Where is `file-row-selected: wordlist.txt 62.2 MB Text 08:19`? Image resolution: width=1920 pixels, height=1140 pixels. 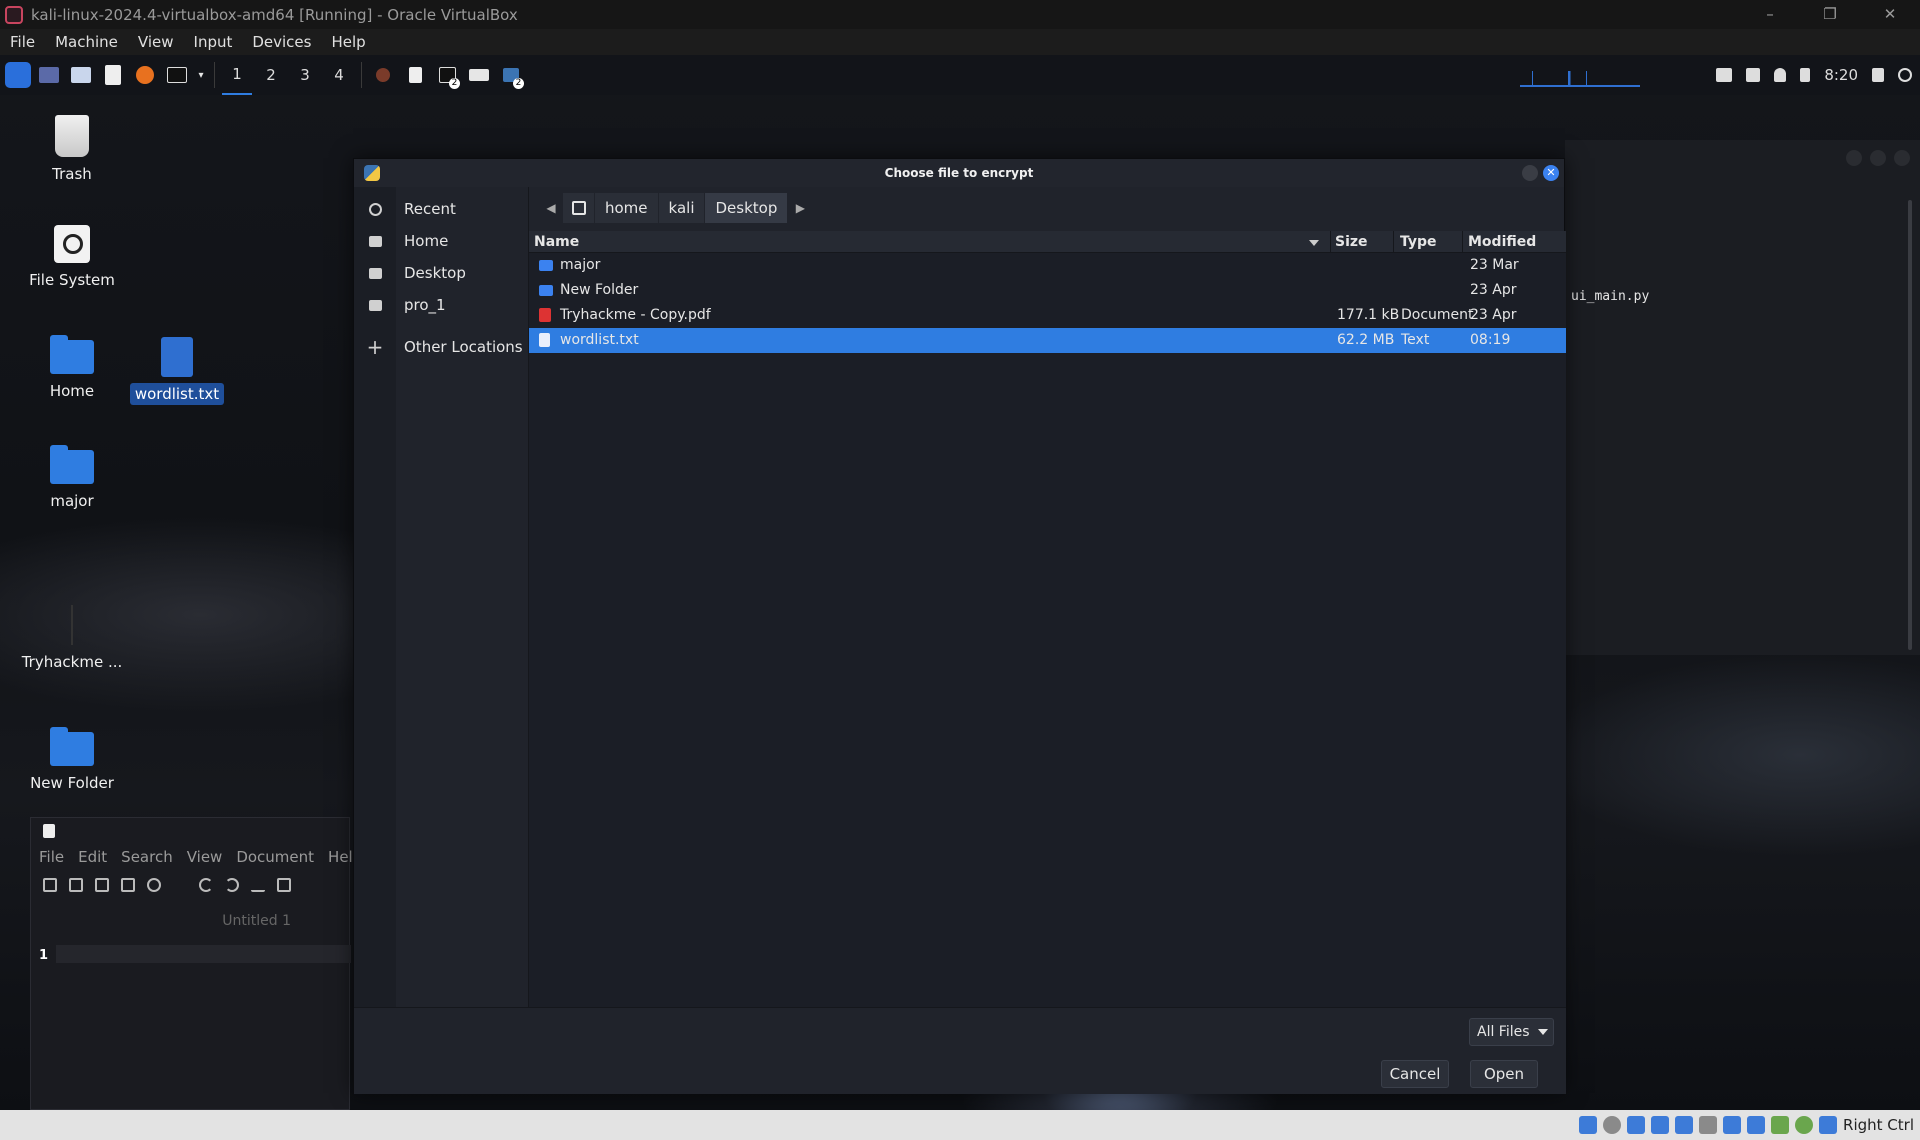 file-row-selected: wordlist.txt 62.2 MB Text 08:19 is located at coordinates (1047, 340).